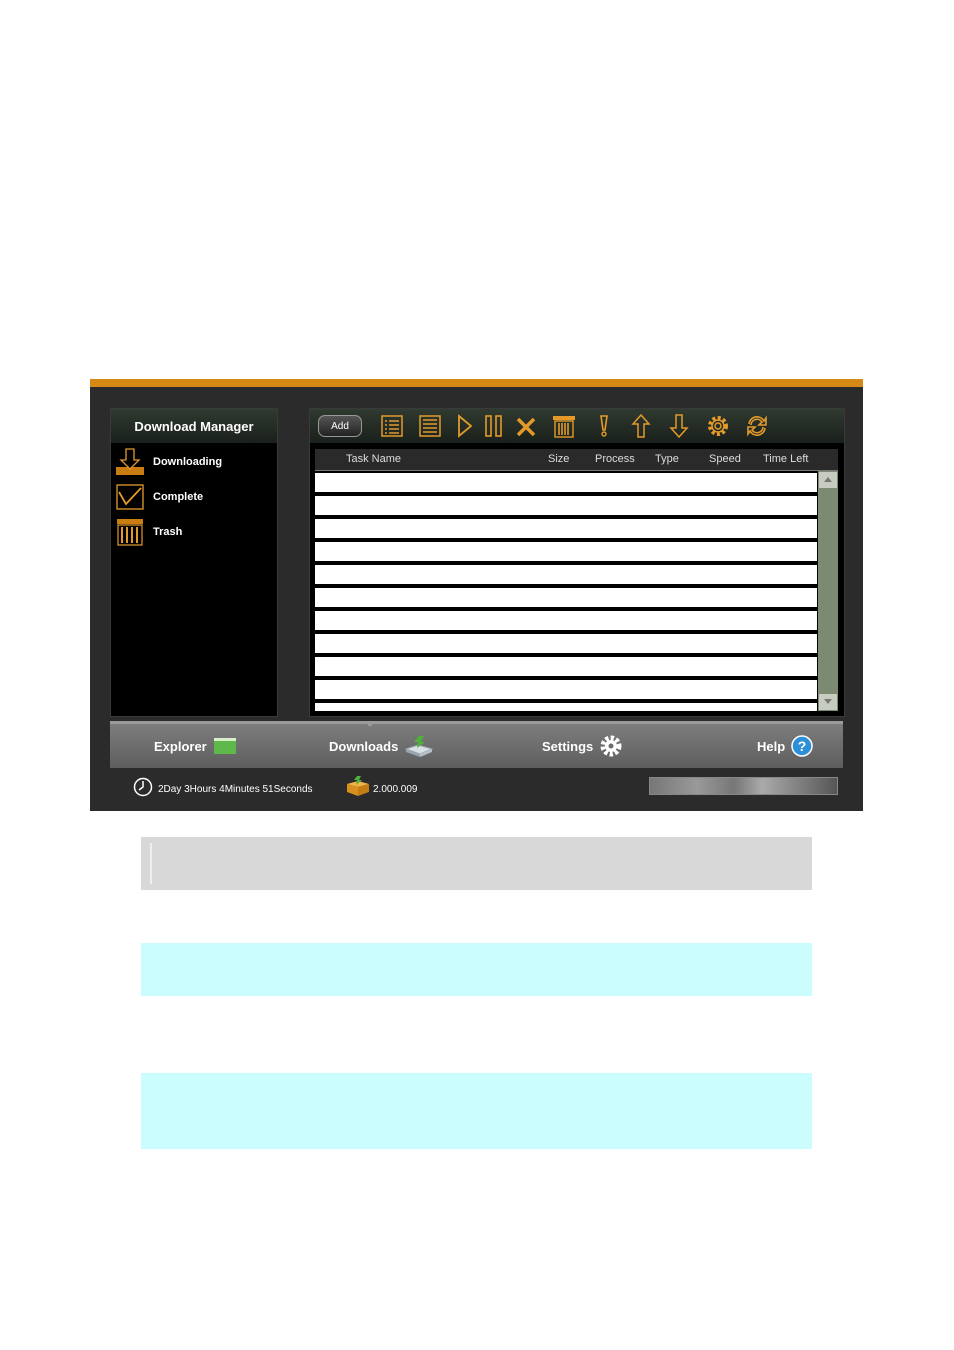  What do you see at coordinates (611, 746) in the screenshot?
I see `gear-icon` at bounding box center [611, 746].